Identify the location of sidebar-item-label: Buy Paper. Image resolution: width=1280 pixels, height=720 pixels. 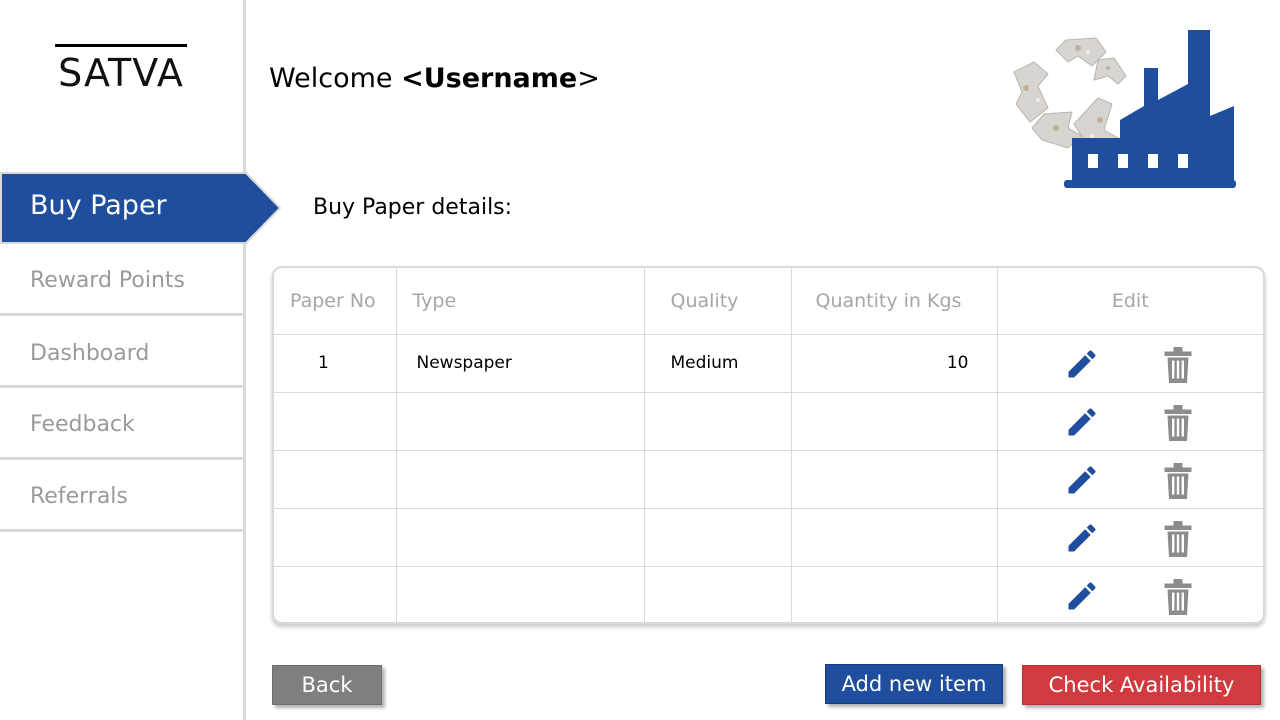
(98, 205).